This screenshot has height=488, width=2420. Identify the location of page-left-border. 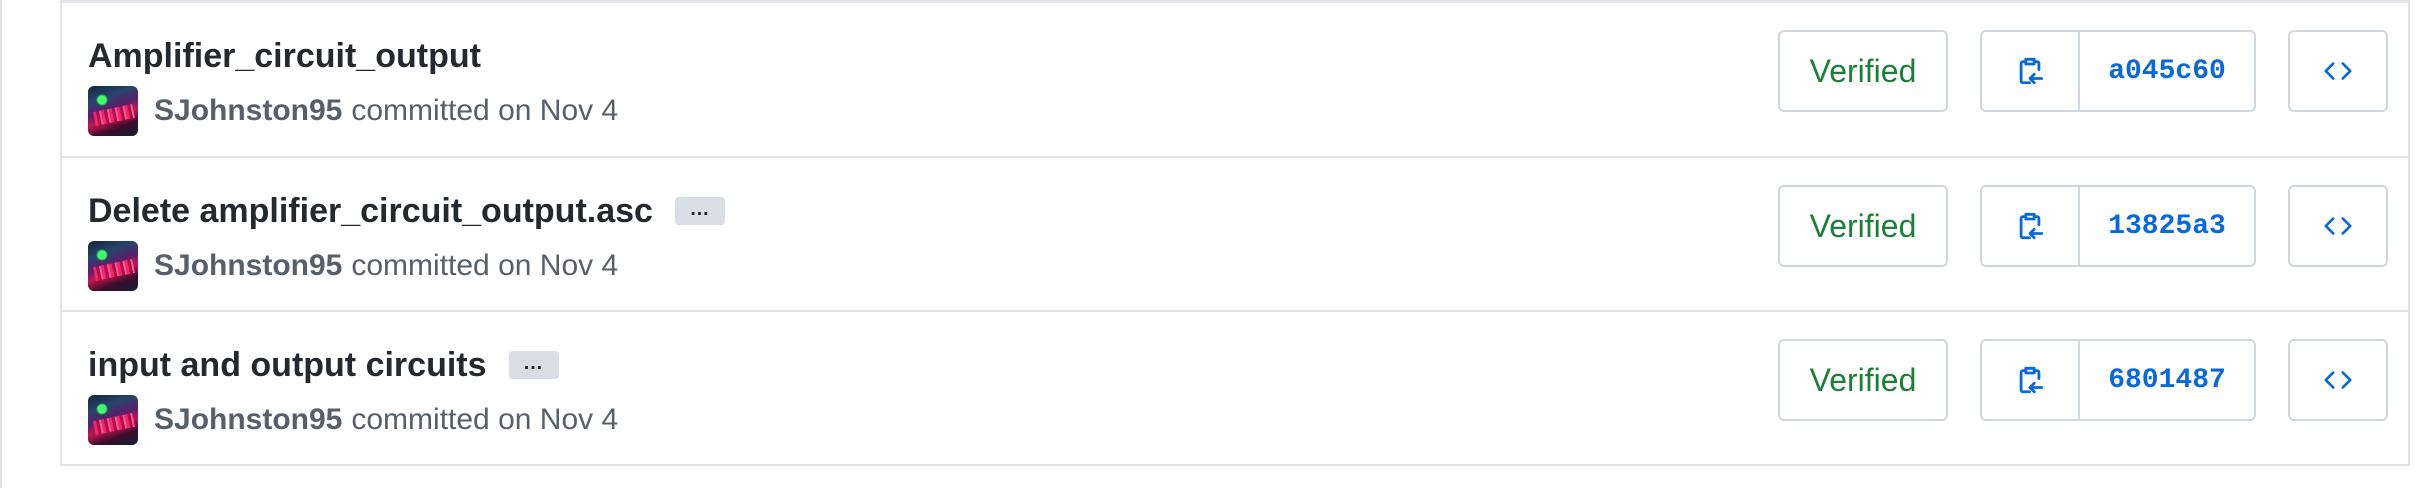
(1, 244).